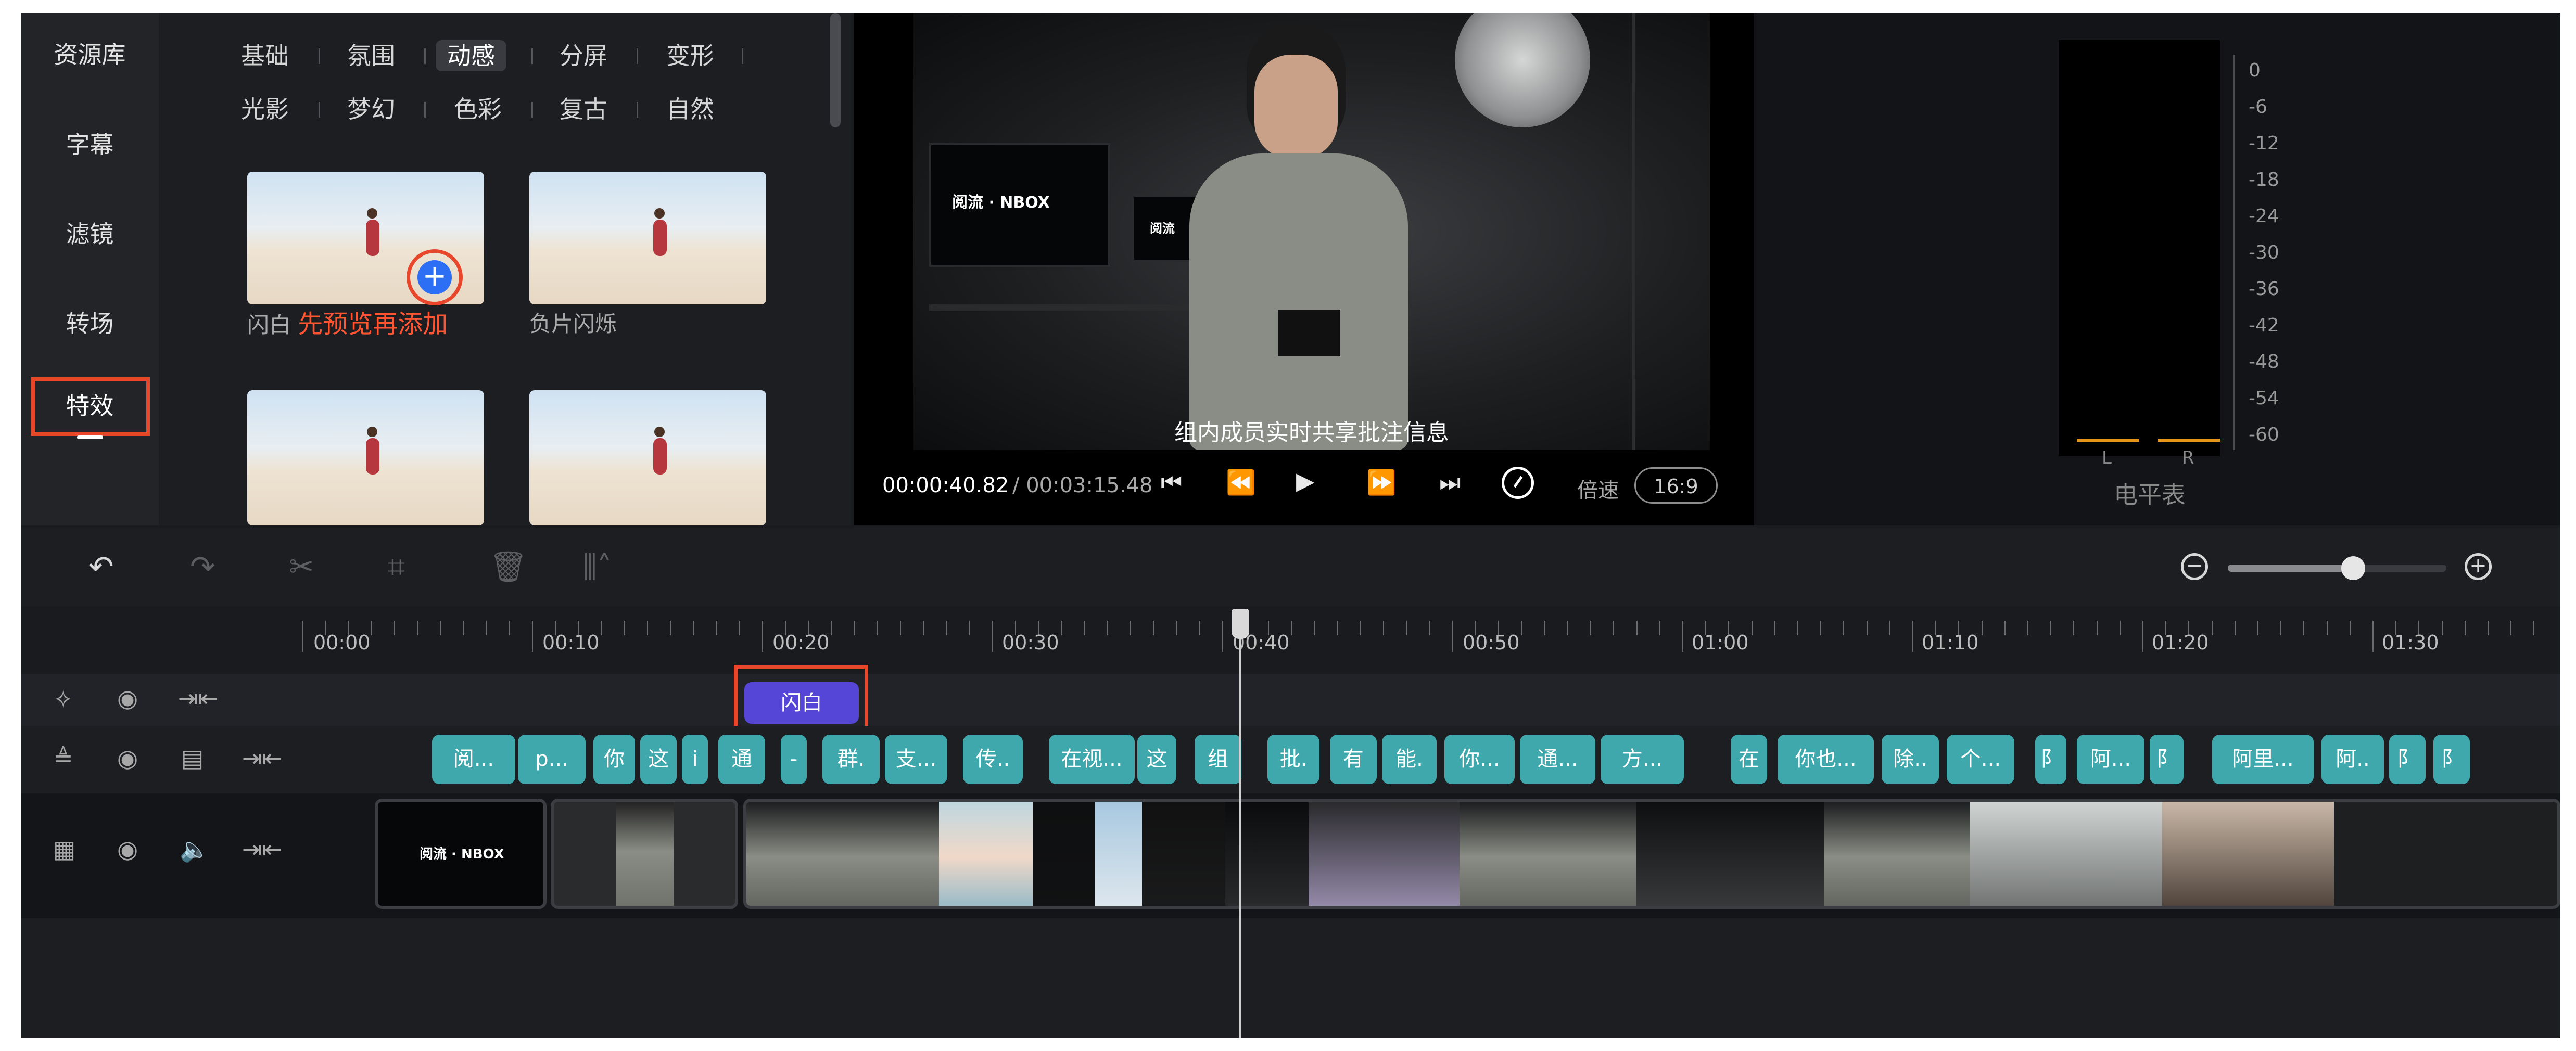  I want to click on video-canvas: 阅流 · NBOX 阅流 组内成员实时共享批注信息, so click(1311, 231).